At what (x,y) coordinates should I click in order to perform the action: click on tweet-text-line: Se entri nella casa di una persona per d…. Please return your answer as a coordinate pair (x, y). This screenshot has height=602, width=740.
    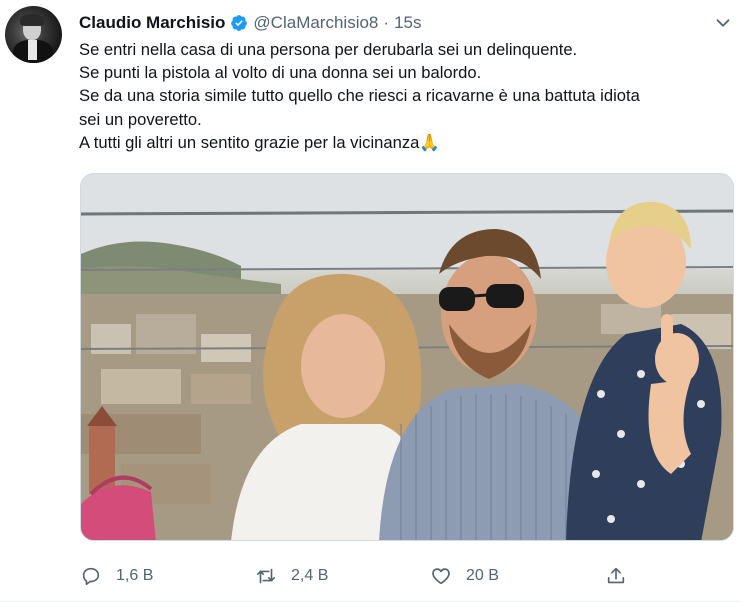
    Looking at the image, I should click on (328, 49).